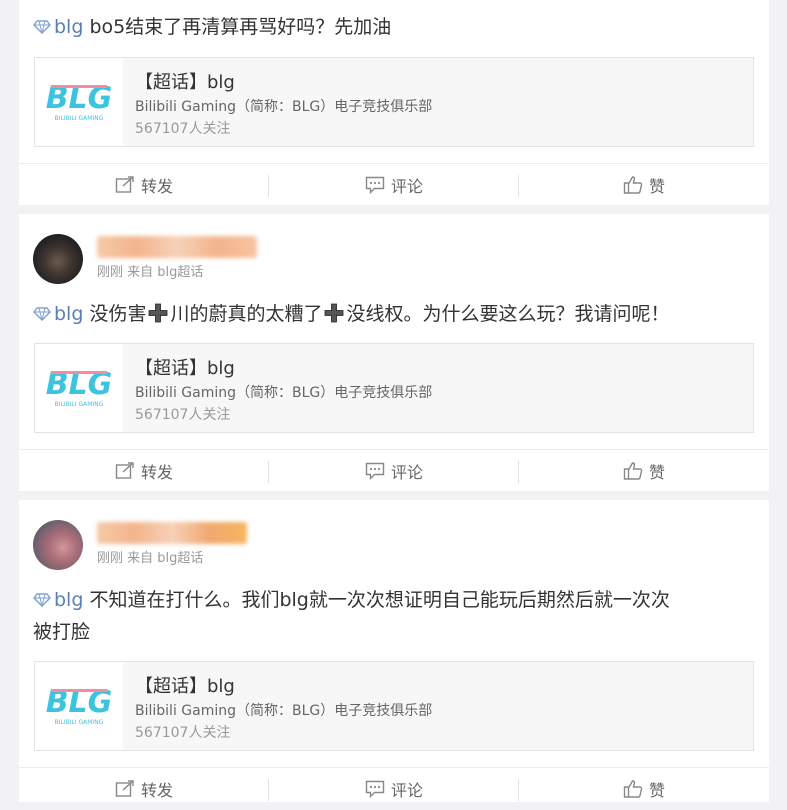 This screenshot has width=787, height=810. Describe the element at coordinates (393, 314) in the screenshot. I see `post-text: blg 没伤害 川的蔚真的太糟了 没线权。为什么要这么玩？我请问呢！` at that location.